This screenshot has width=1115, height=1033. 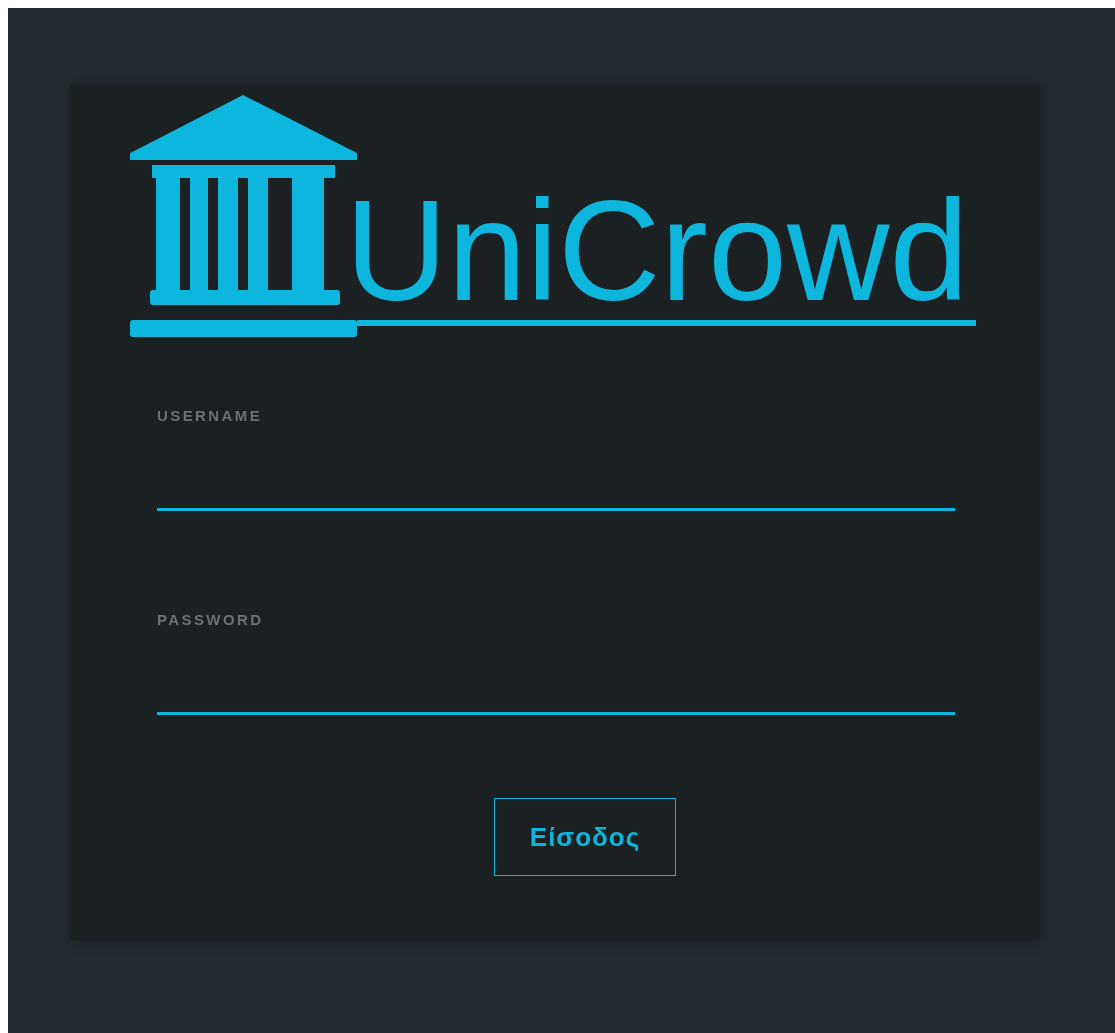 What do you see at coordinates (210, 415) in the screenshot?
I see `field-label: USERNAME` at bounding box center [210, 415].